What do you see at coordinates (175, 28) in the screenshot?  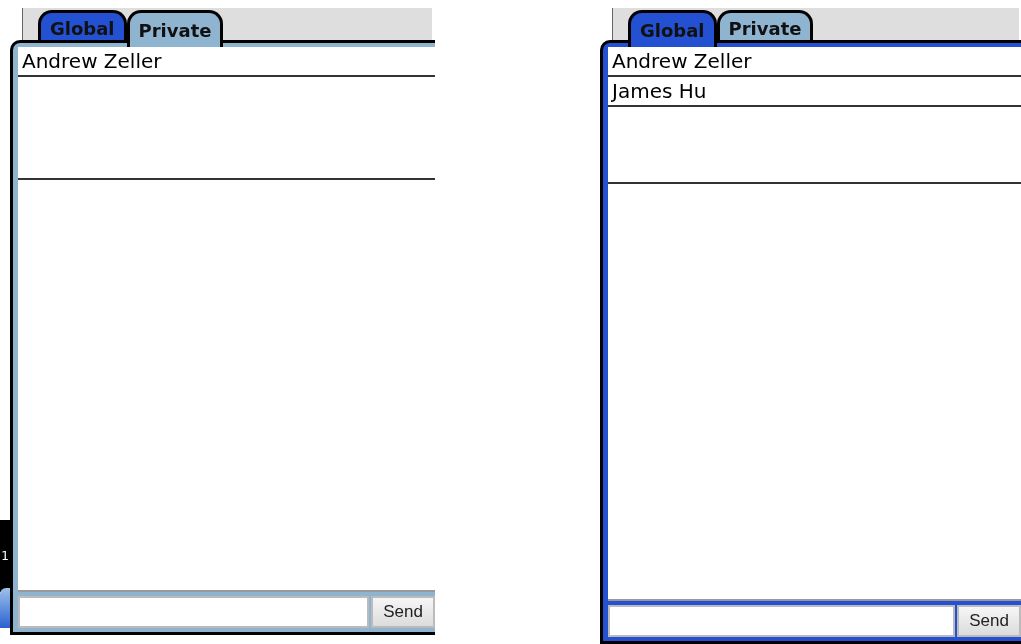 I see `tab: Private` at bounding box center [175, 28].